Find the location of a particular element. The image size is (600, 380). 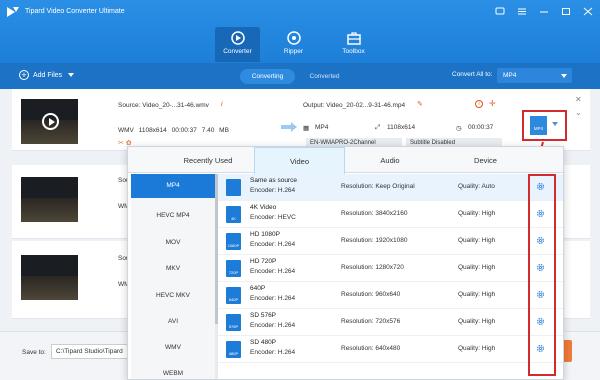

tab-ripper: Ripper is located at coordinates (293, 44).